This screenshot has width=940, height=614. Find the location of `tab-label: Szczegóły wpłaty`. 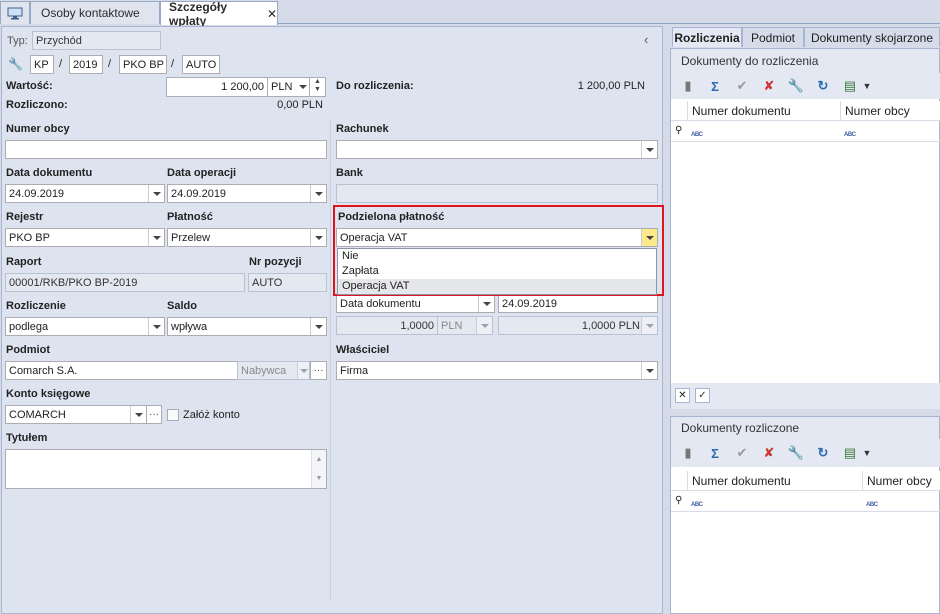

tab-label: Szczegóły wpłaty is located at coordinates (198, 14).